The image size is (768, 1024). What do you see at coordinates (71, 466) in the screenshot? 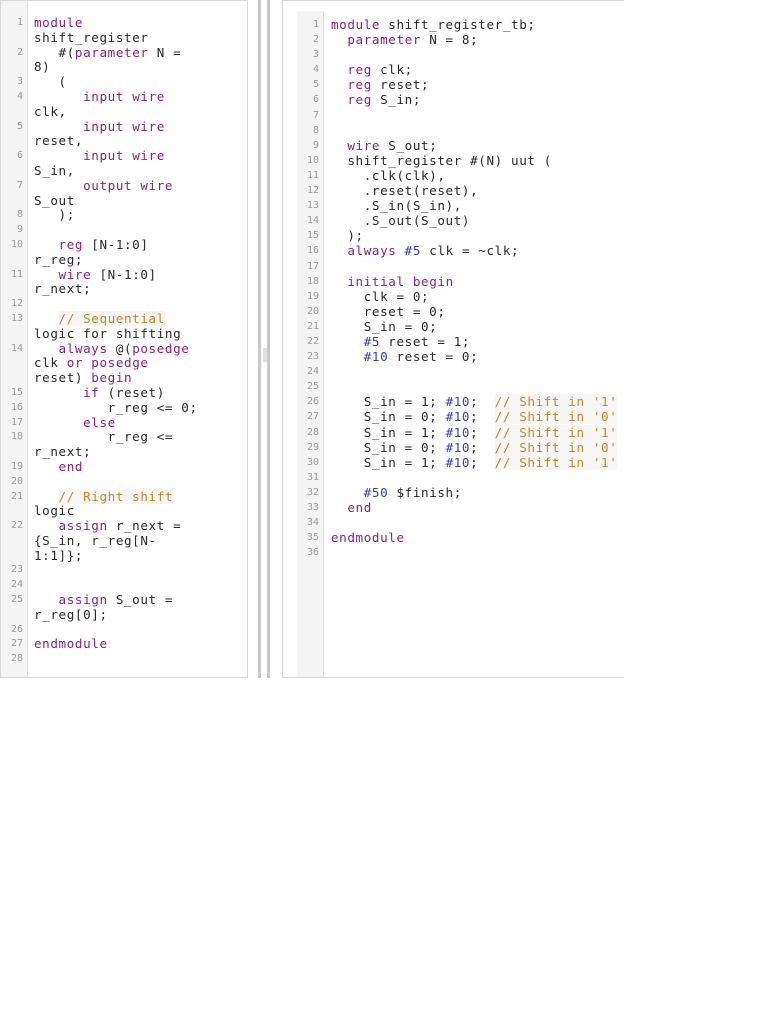
I see `code-text: end` at bounding box center [71, 466].